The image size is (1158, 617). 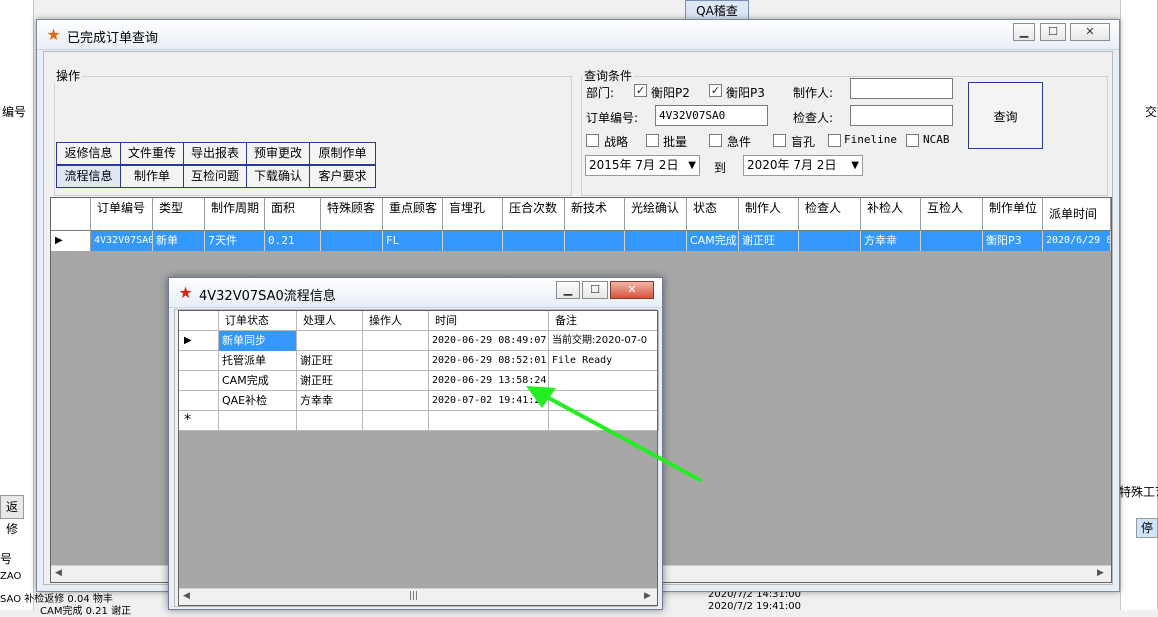 I want to click on fineline-label: Fineline, so click(x=870, y=139).